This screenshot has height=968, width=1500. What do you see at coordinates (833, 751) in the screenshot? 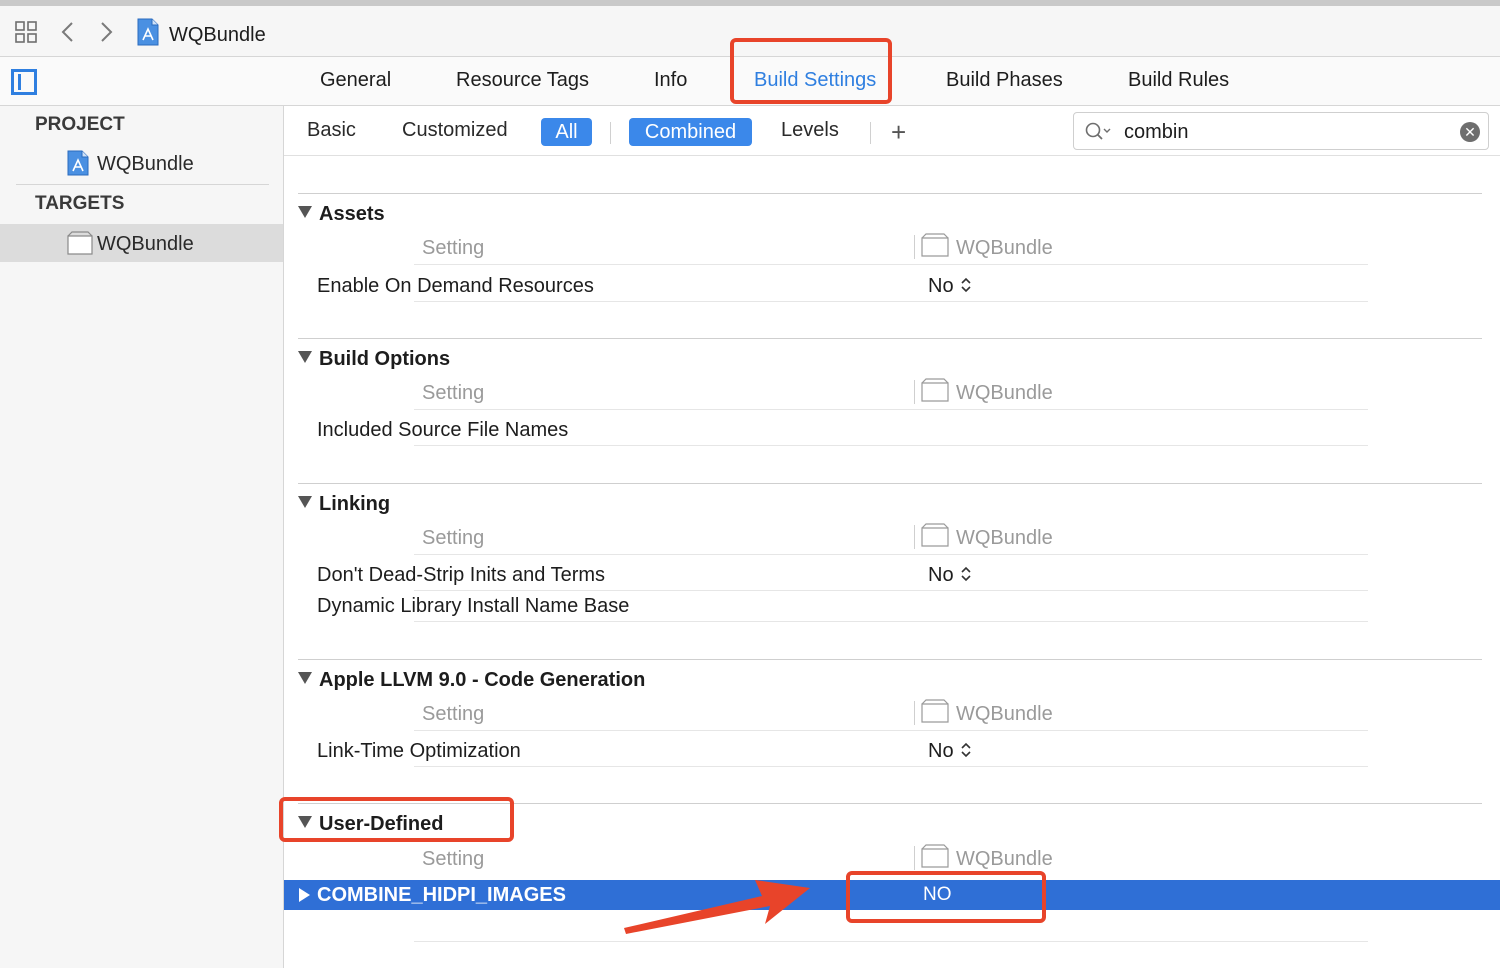
I see `setting-row: Link-Time Optimization No` at bounding box center [833, 751].